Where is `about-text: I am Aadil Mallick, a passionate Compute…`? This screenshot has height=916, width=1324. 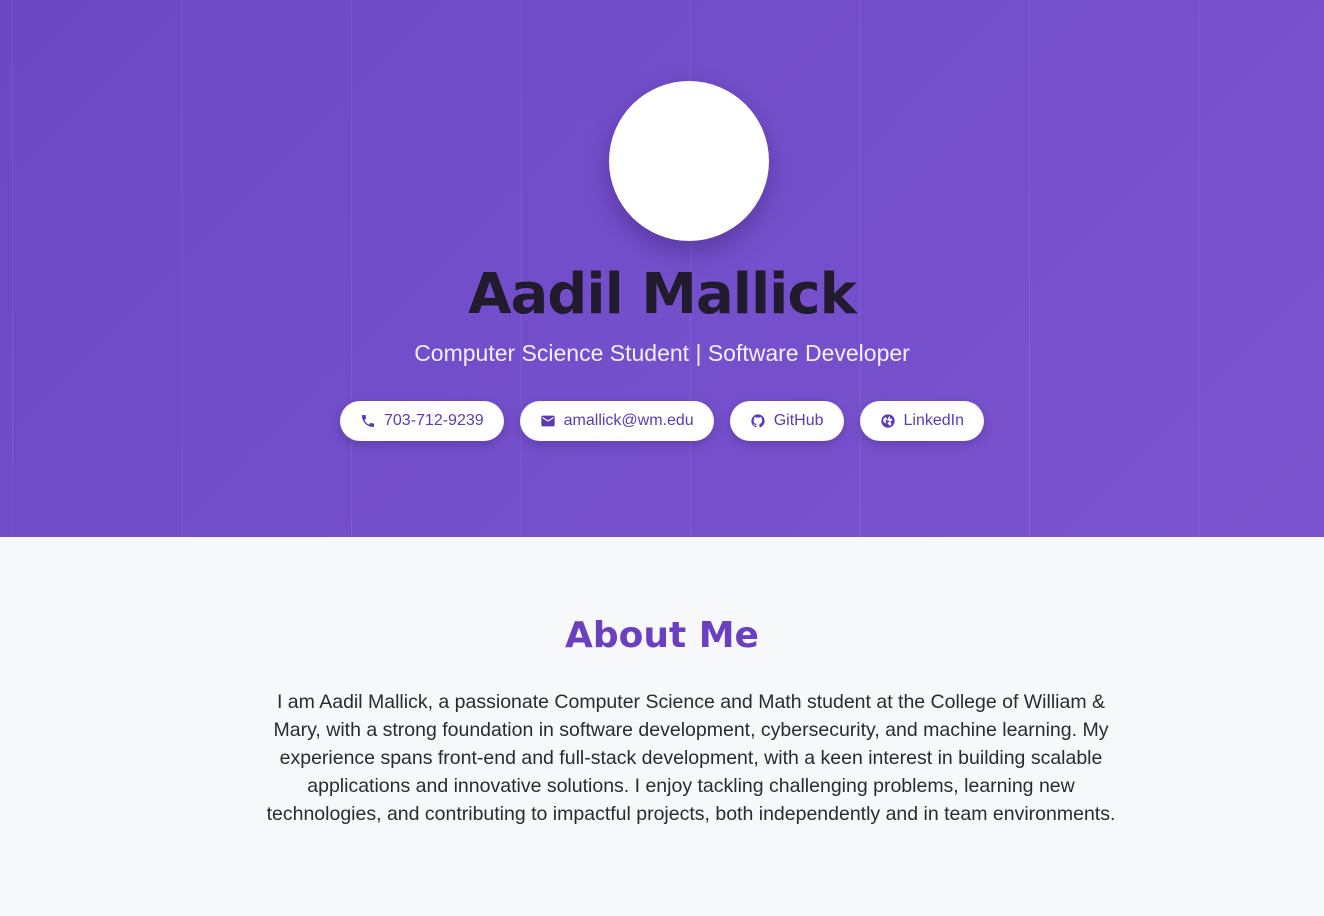 about-text: I am Aadil Mallick, a passionate Compute… is located at coordinates (691, 758).